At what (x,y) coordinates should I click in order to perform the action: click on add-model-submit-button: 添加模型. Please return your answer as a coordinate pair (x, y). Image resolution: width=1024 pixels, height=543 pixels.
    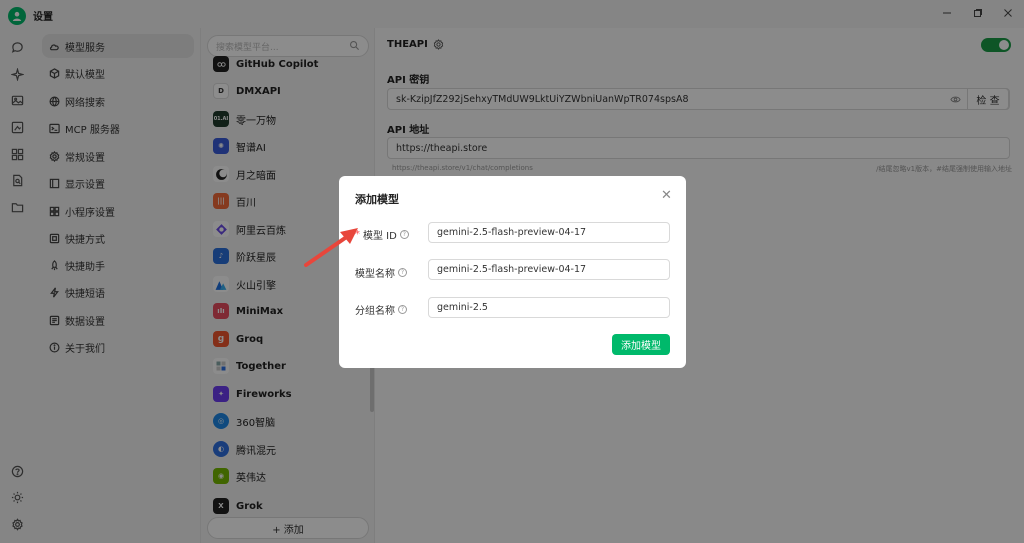
    Looking at the image, I should click on (641, 344).